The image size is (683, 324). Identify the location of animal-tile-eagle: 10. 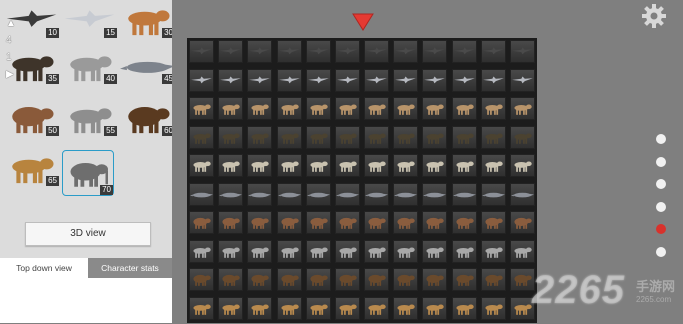
(31, 20).